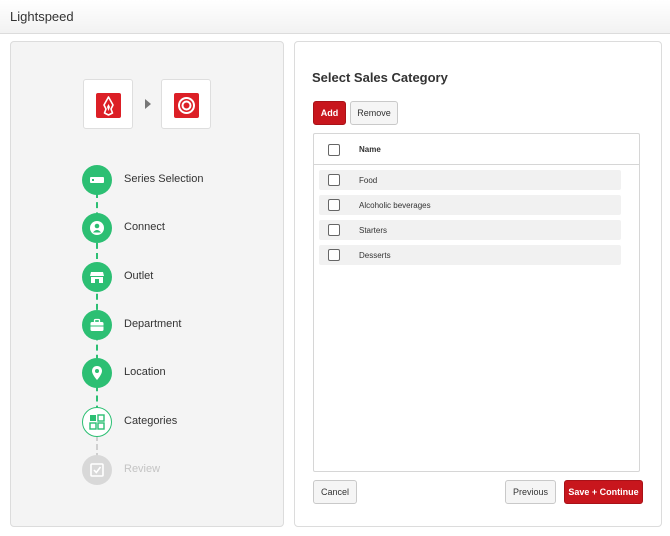 The image size is (670, 536). What do you see at coordinates (334, 150) in the screenshot?
I see `select-all-checkbox` at bounding box center [334, 150].